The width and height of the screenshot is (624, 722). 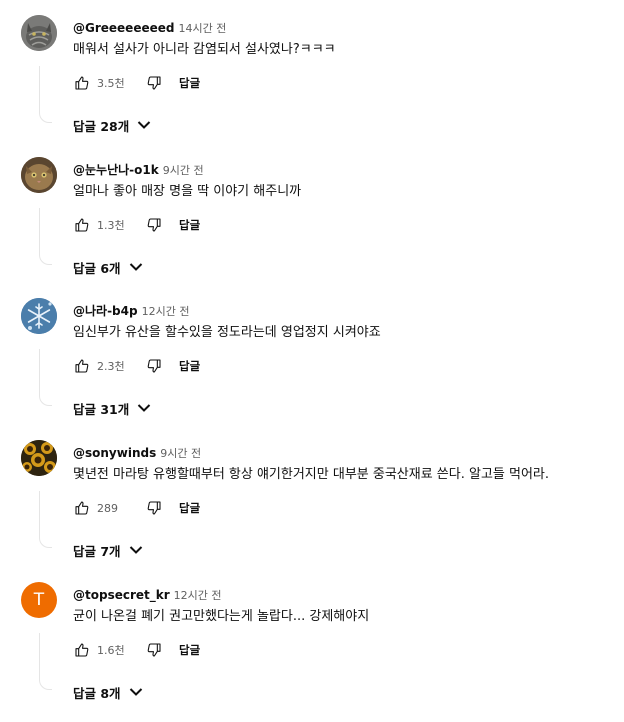 I want to click on author-name: @sonywinds, so click(x=114, y=453).